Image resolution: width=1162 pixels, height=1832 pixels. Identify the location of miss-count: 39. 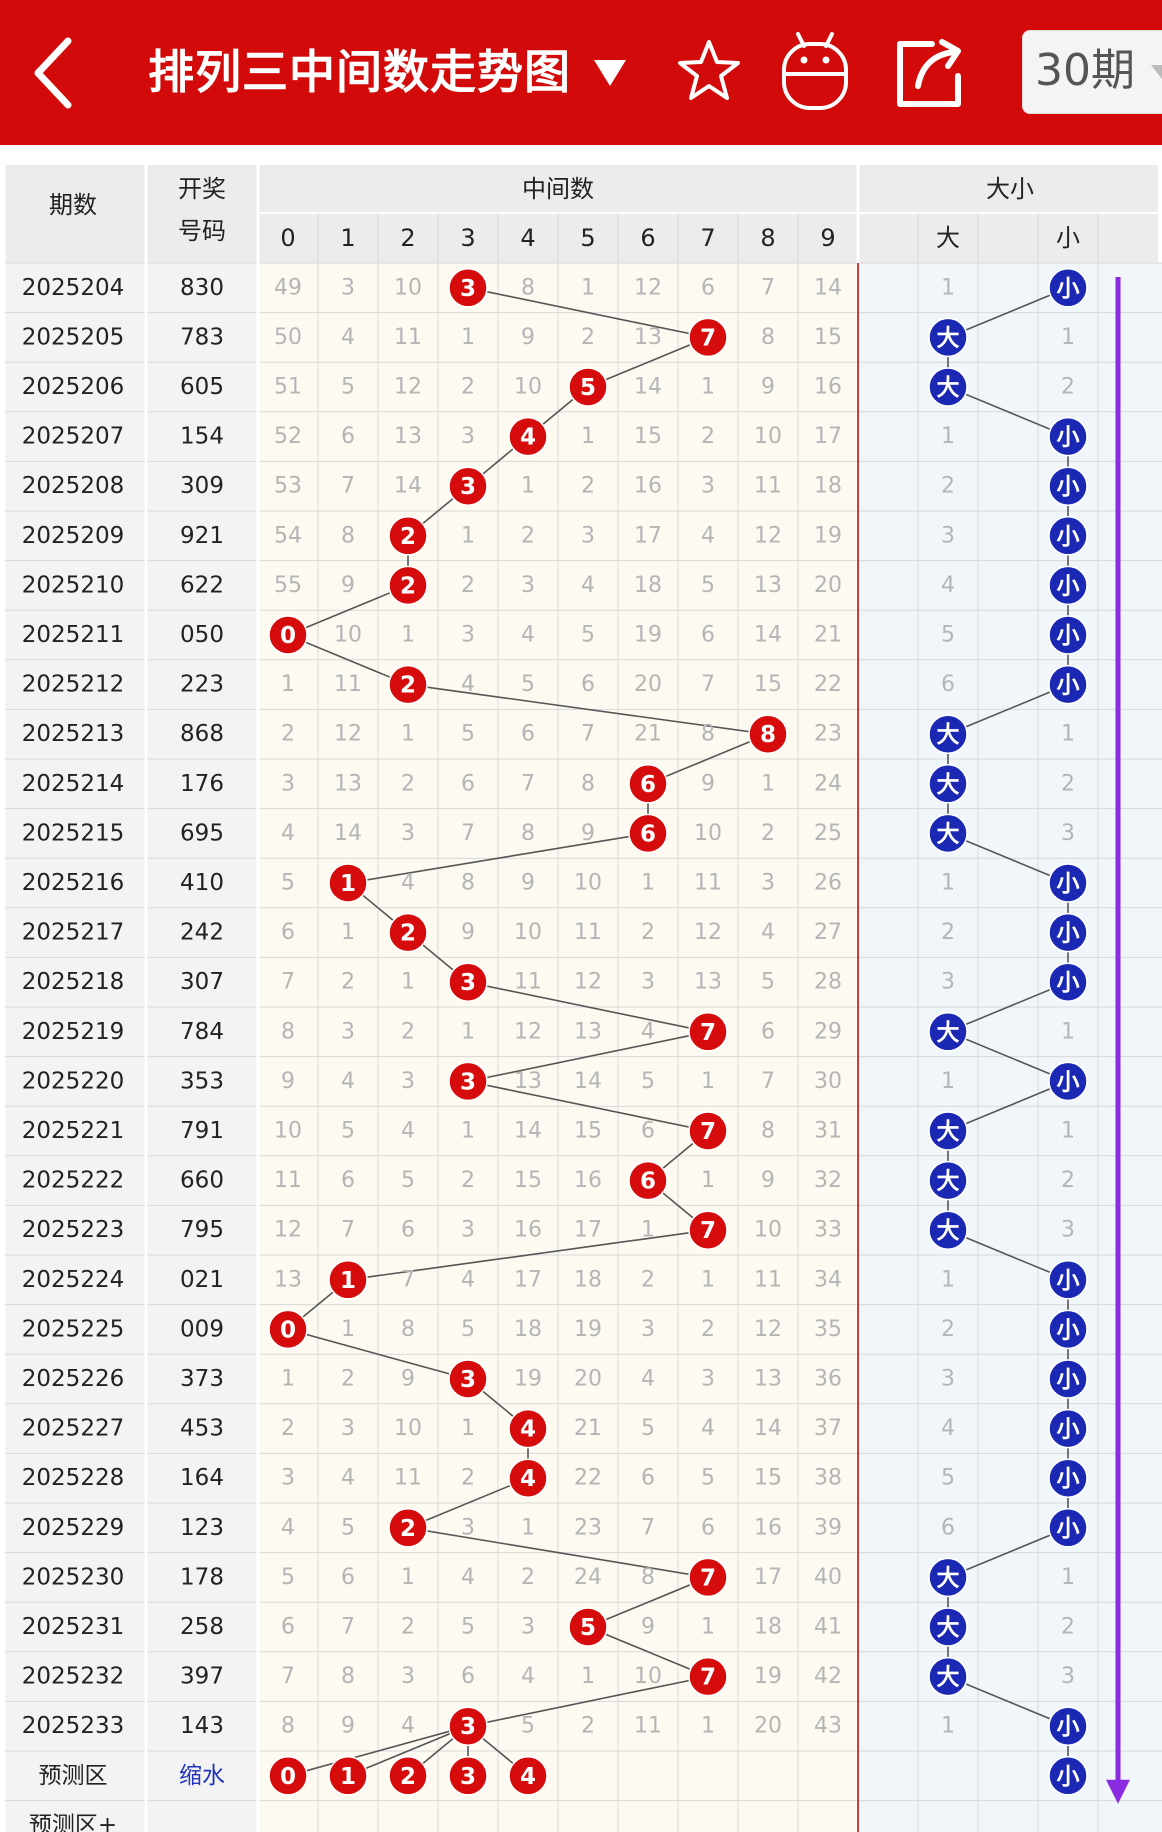
(828, 1527).